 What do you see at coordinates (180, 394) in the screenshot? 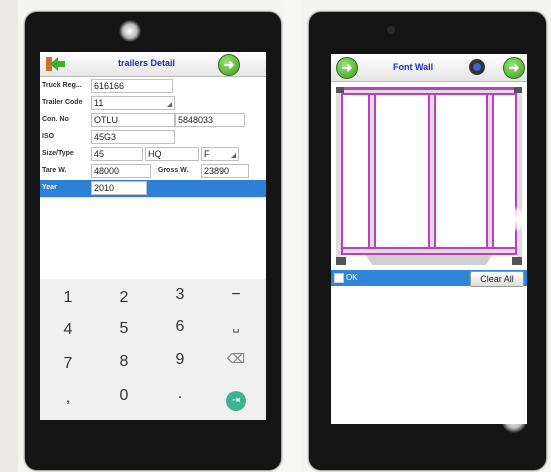
I see `period-key: .` at bounding box center [180, 394].